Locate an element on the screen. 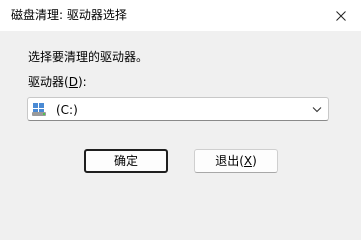  drive-label: 驱动器(D): is located at coordinates (57, 82).